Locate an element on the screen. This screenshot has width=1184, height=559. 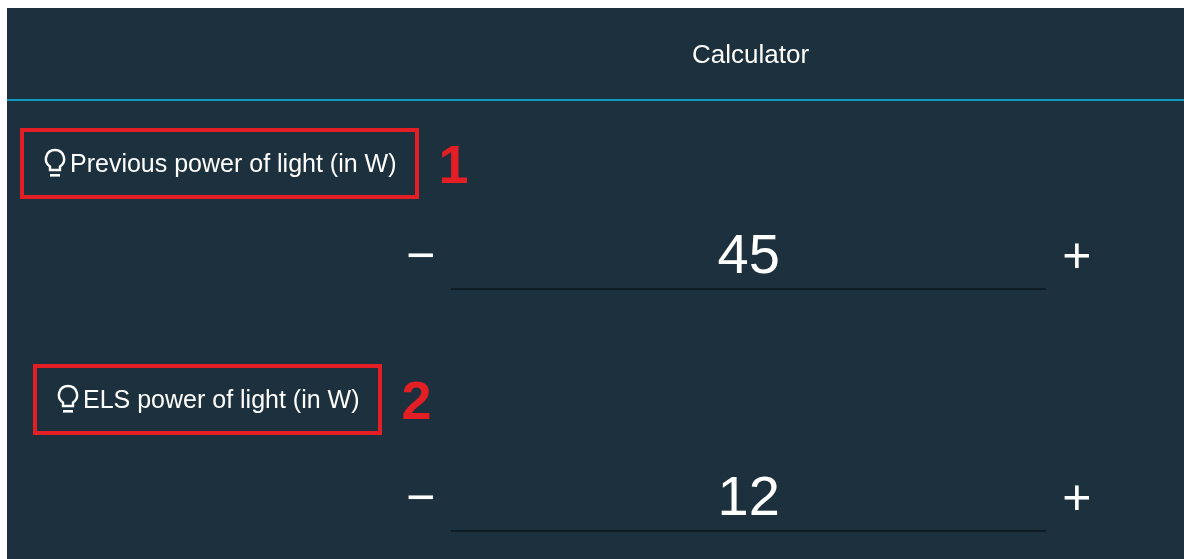
annotation-number: 1 is located at coordinates (453, 163).